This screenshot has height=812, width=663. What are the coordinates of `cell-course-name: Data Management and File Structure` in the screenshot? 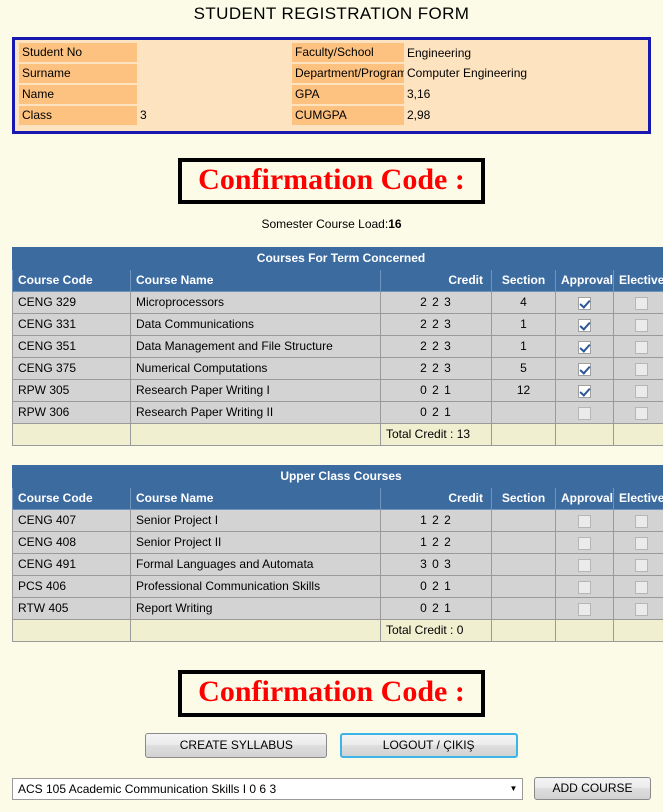 It's located at (255, 347).